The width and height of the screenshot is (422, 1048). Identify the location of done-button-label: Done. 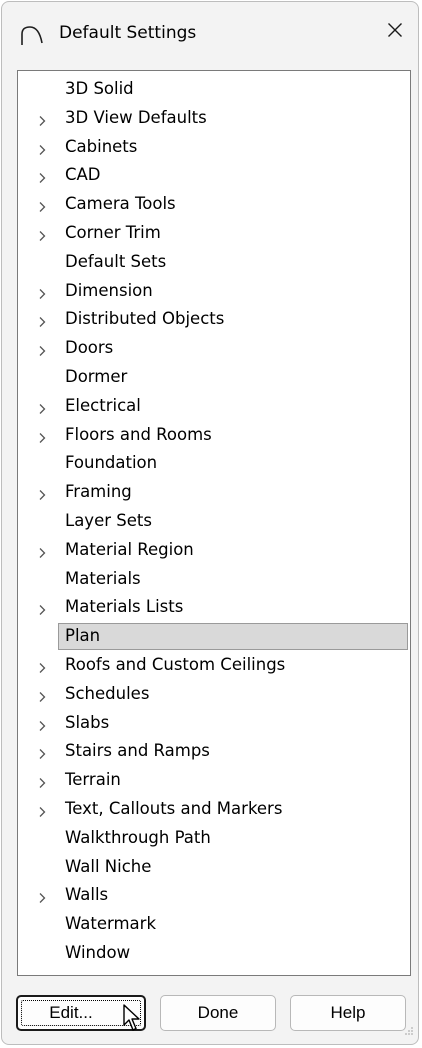
(218, 1012).